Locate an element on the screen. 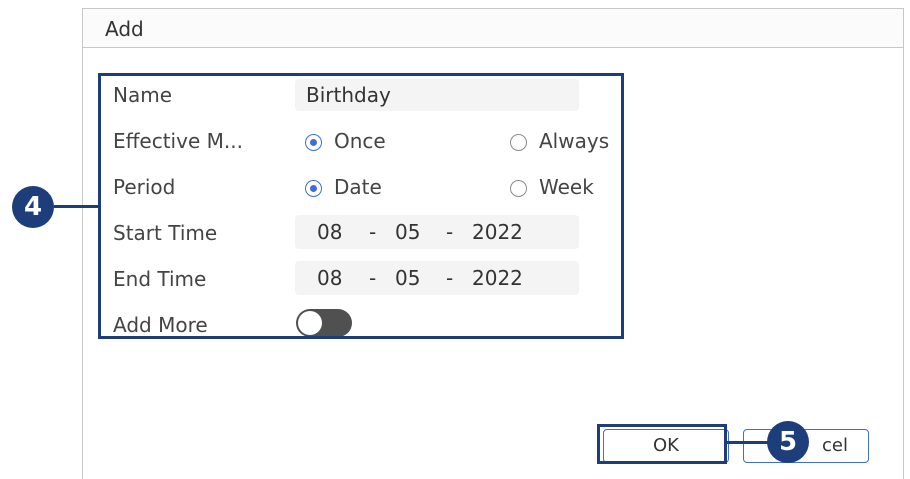 The height and width of the screenshot is (479, 910). dialog-title: Add is located at coordinates (124, 29).